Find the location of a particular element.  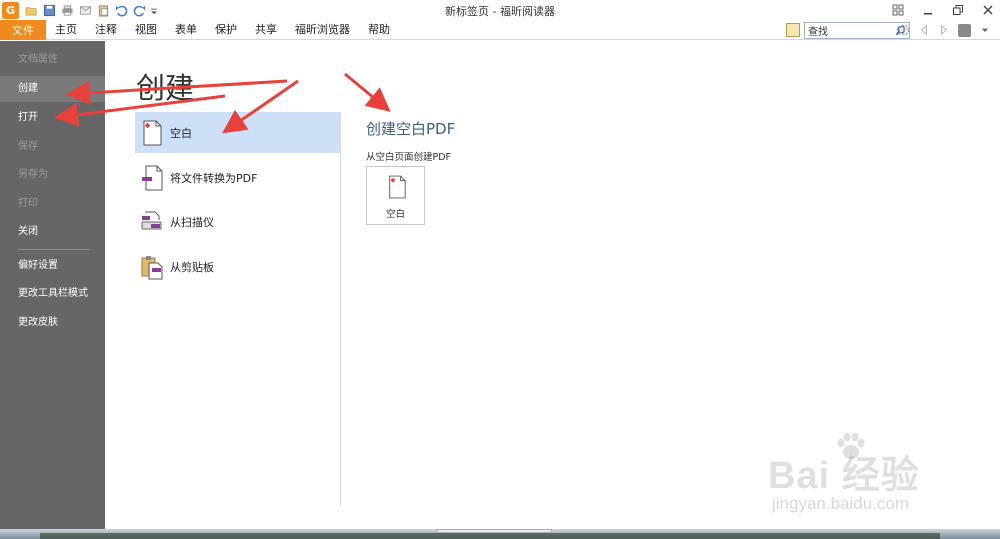

option-label: 将文件转换为PDF is located at coordinates (214, 178).